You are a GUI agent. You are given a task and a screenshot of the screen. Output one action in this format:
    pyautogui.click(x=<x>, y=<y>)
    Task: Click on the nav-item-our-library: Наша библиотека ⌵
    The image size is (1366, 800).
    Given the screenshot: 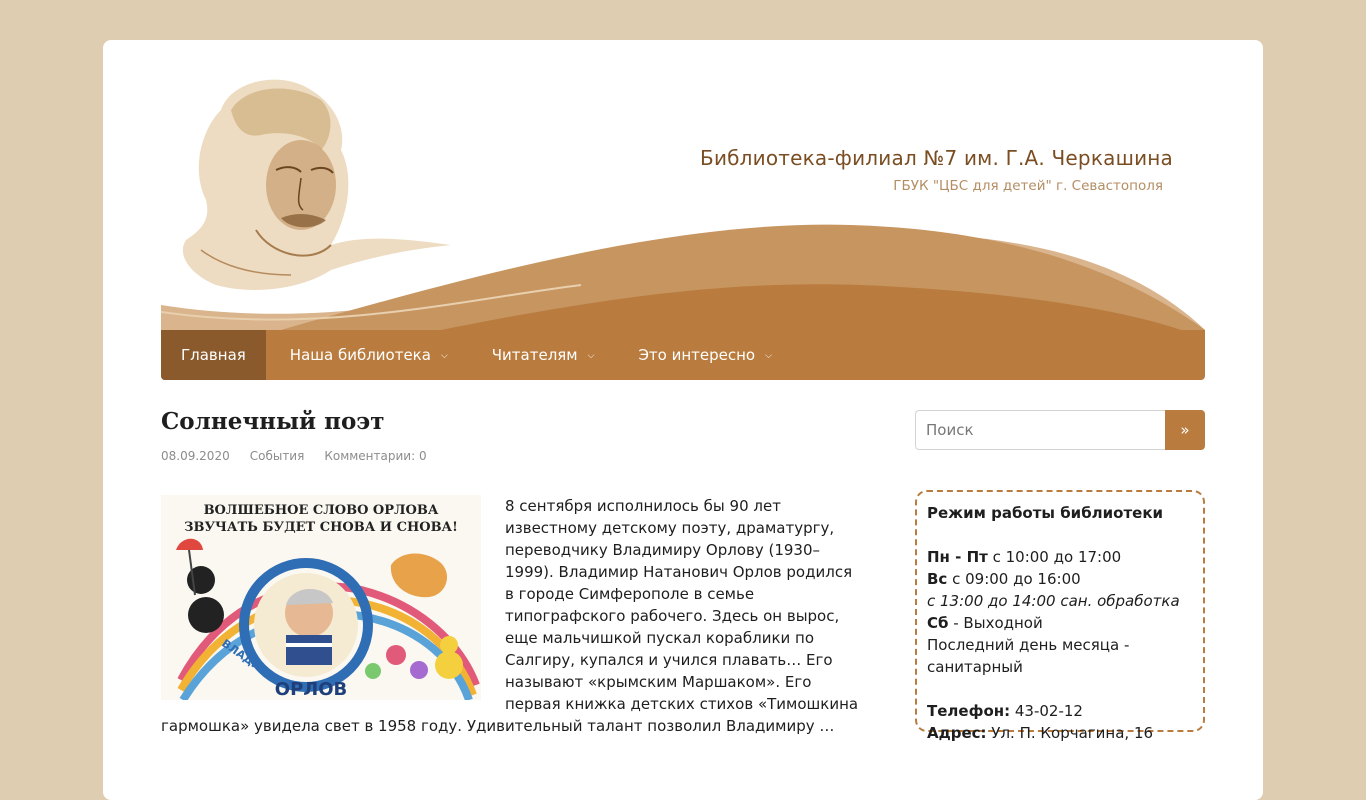 What is the action you would take?
    pyautogui.click(x=369, y=355)
    